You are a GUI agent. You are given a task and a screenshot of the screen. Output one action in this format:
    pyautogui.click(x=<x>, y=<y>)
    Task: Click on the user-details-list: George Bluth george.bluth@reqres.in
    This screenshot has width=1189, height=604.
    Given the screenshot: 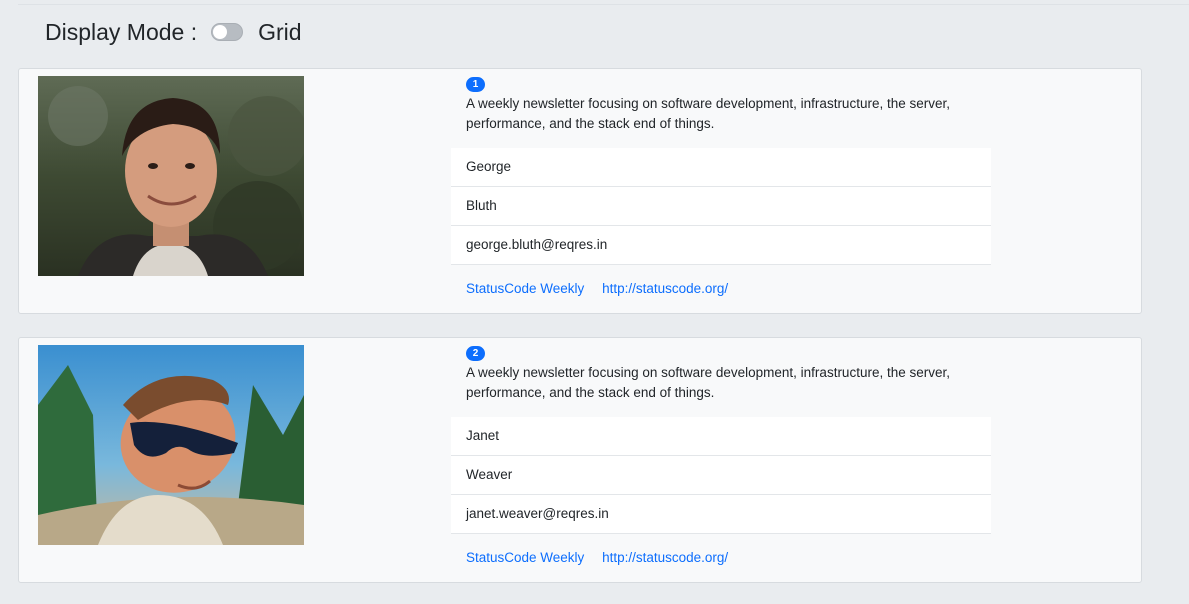 What is the action you would take?
    pyautogui.click(x=721, y=206)
    